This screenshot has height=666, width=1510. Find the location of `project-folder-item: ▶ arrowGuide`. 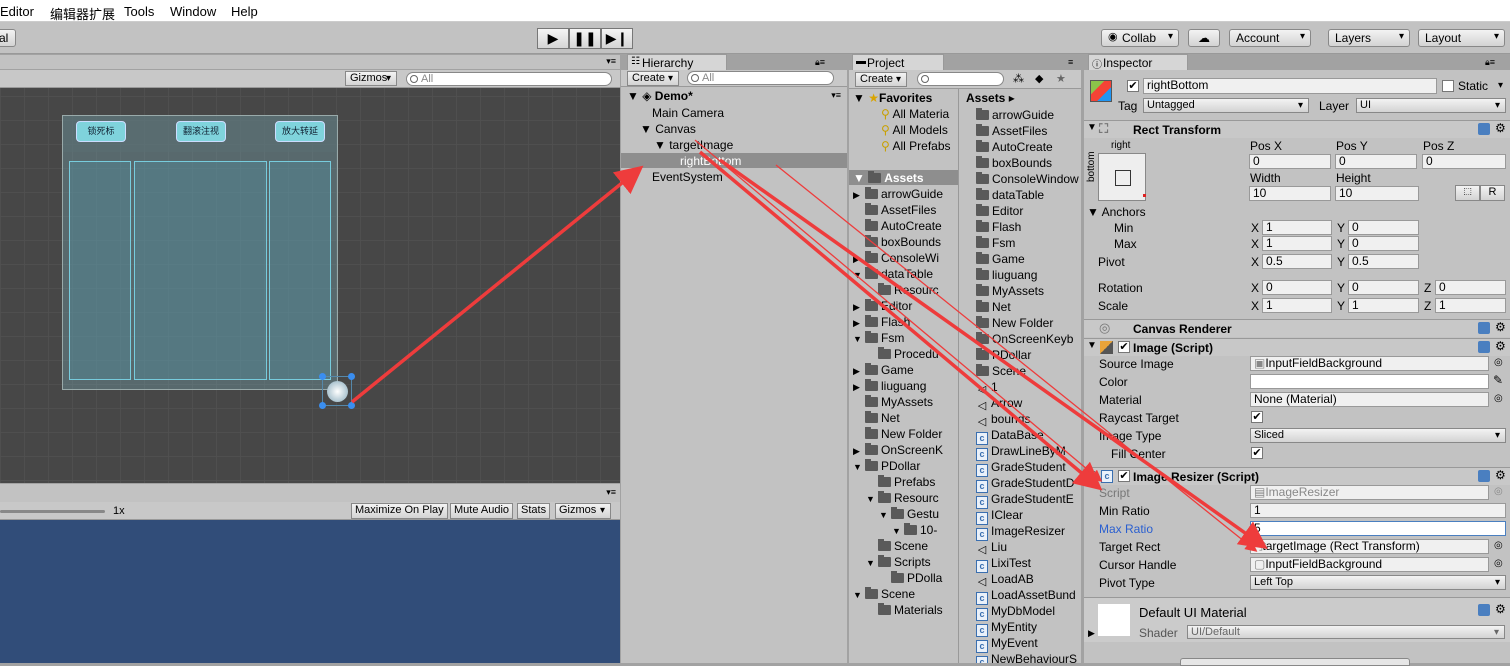

project-folder-item: ▶ arrowGuide is located at coordinates (898, 194).